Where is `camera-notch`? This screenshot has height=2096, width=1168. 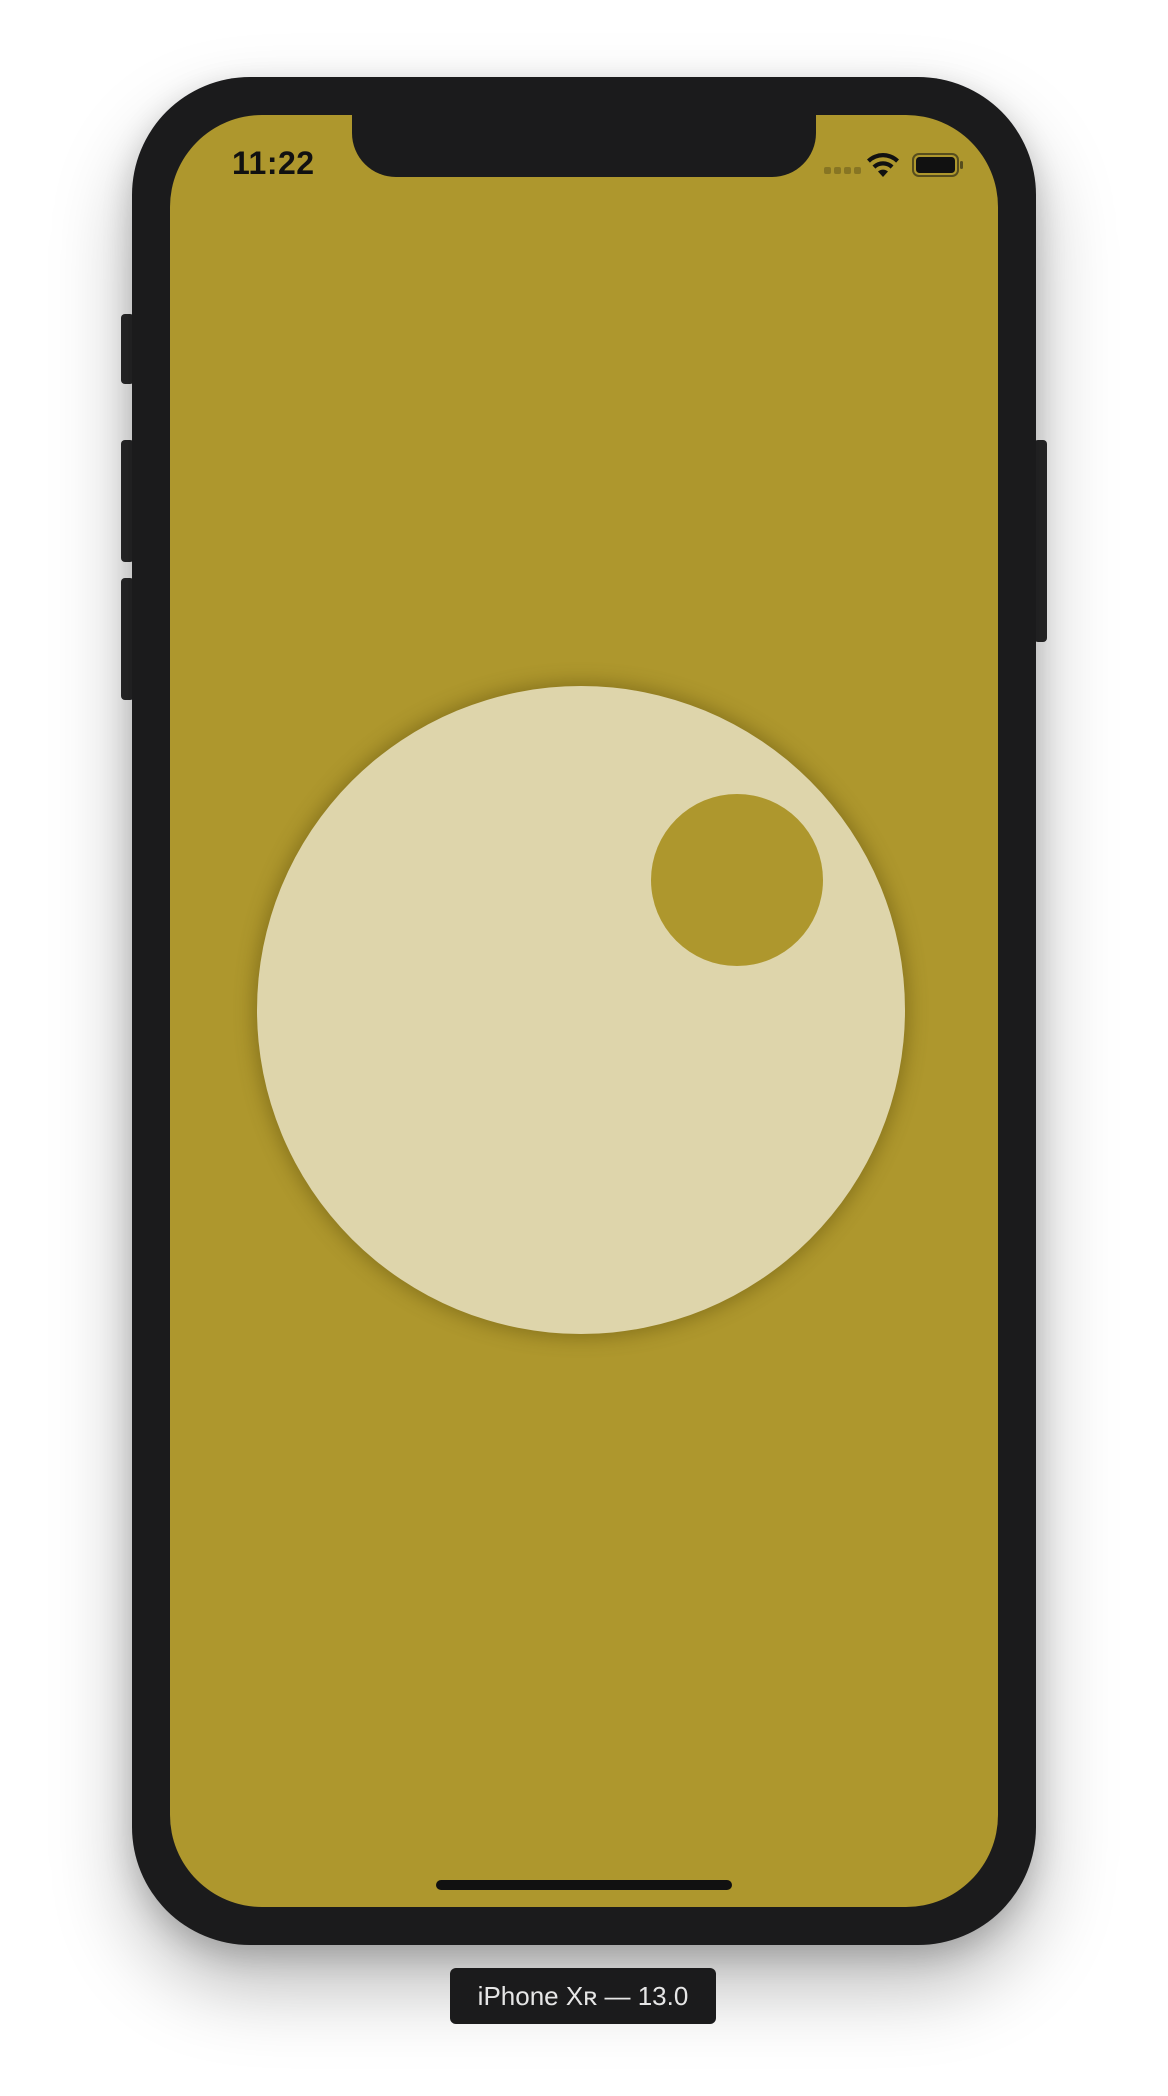 camera-notch is located at coordinates (584, 146).